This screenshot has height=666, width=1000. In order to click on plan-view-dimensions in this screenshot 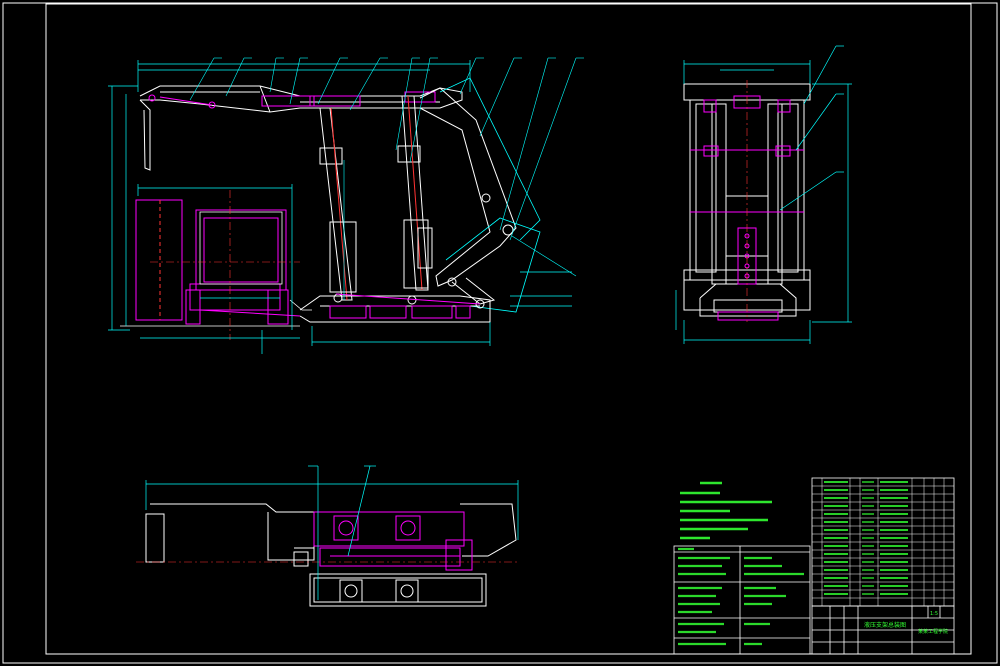, I will do `click(332, 532)`.